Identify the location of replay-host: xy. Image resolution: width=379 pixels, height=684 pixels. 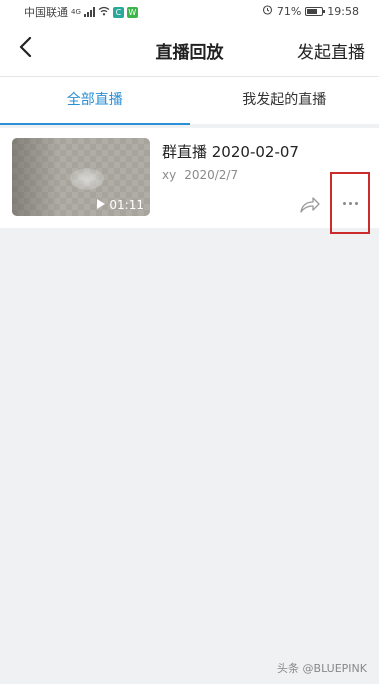
(169, 175).